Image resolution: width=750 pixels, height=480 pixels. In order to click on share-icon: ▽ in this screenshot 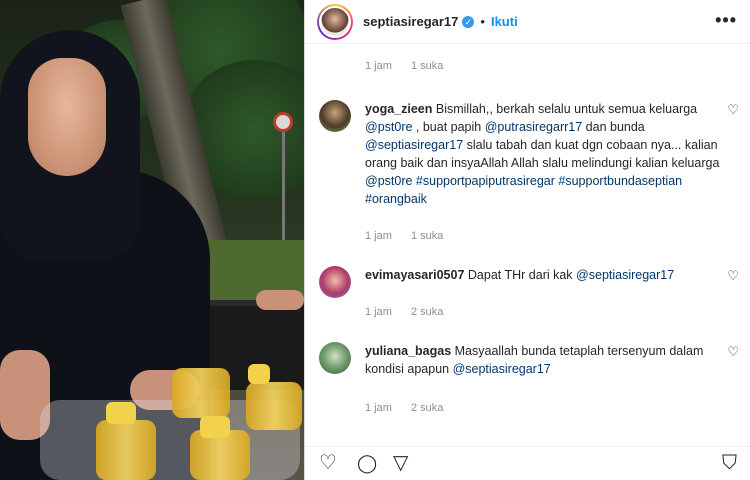, I will do `click(400, 463)`.